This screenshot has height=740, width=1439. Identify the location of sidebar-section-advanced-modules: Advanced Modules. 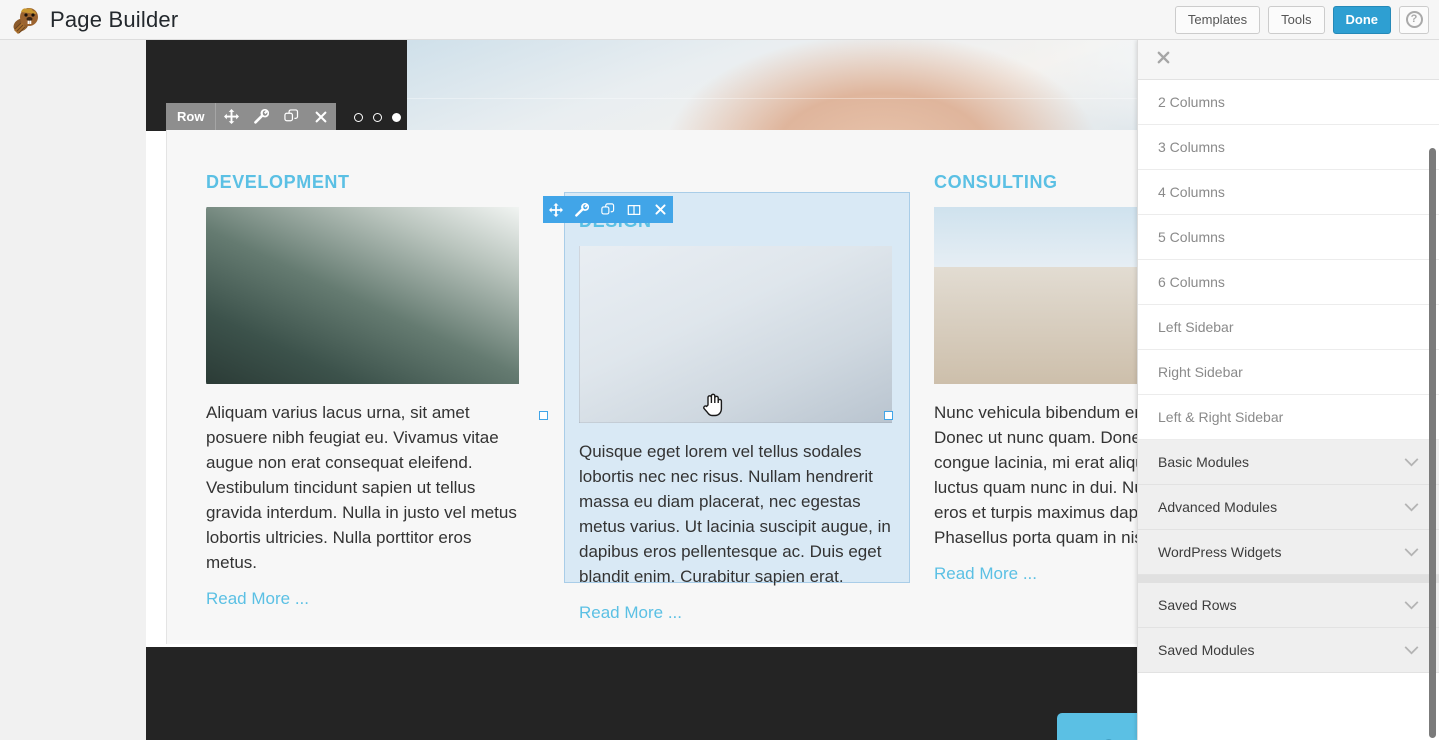
(1288, 507).